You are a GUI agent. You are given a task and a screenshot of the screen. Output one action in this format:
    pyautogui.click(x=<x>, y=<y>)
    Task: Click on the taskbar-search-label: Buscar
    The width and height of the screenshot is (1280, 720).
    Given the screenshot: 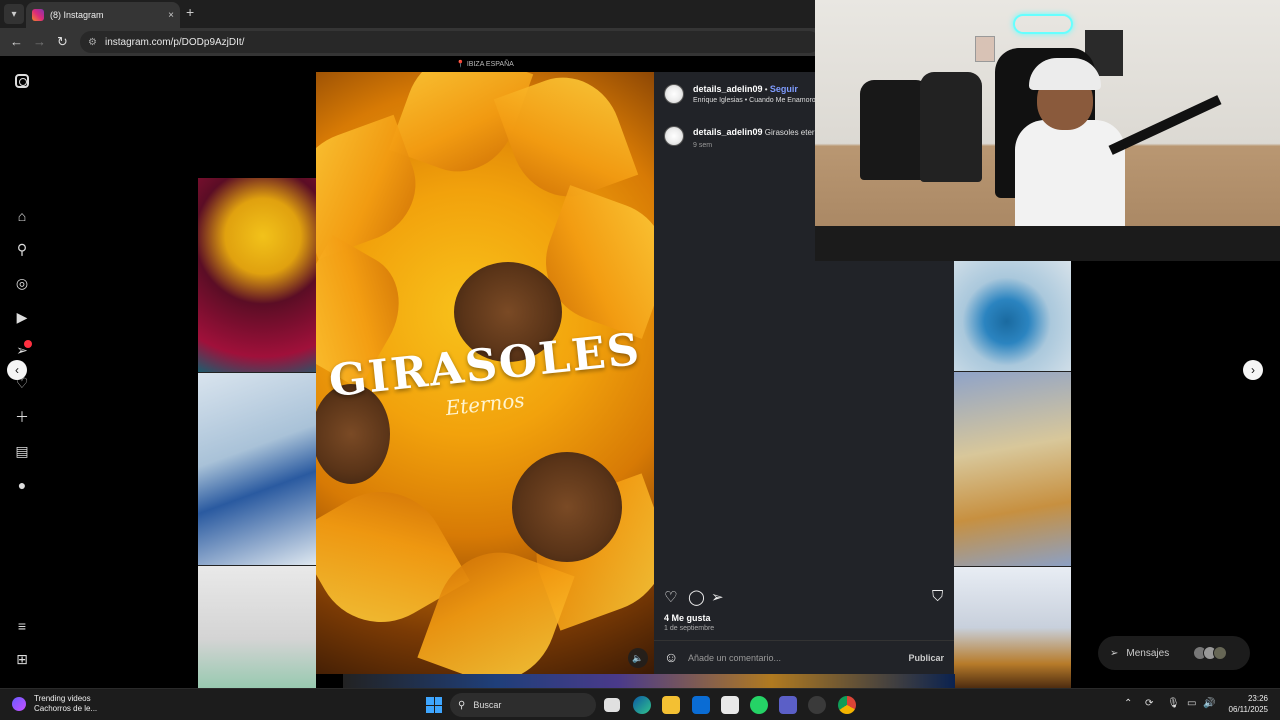 What is the action you would take?
    pyautogui.click(x=487, y=705)
    